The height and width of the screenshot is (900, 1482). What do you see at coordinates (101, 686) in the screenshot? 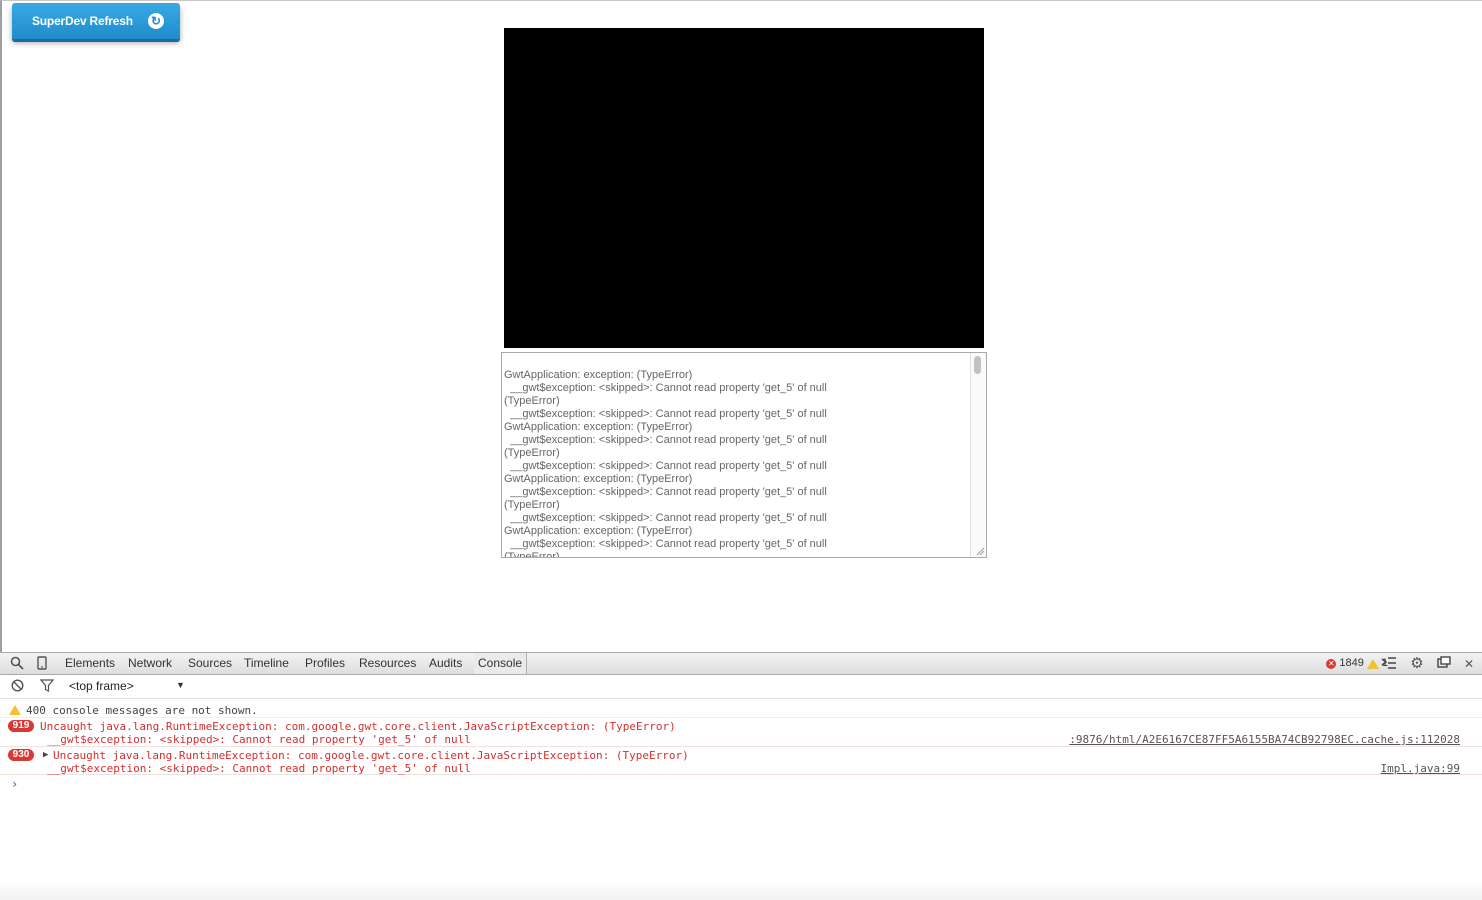
I see `frame-select: <top frame>` at bounding box center [101, 686].